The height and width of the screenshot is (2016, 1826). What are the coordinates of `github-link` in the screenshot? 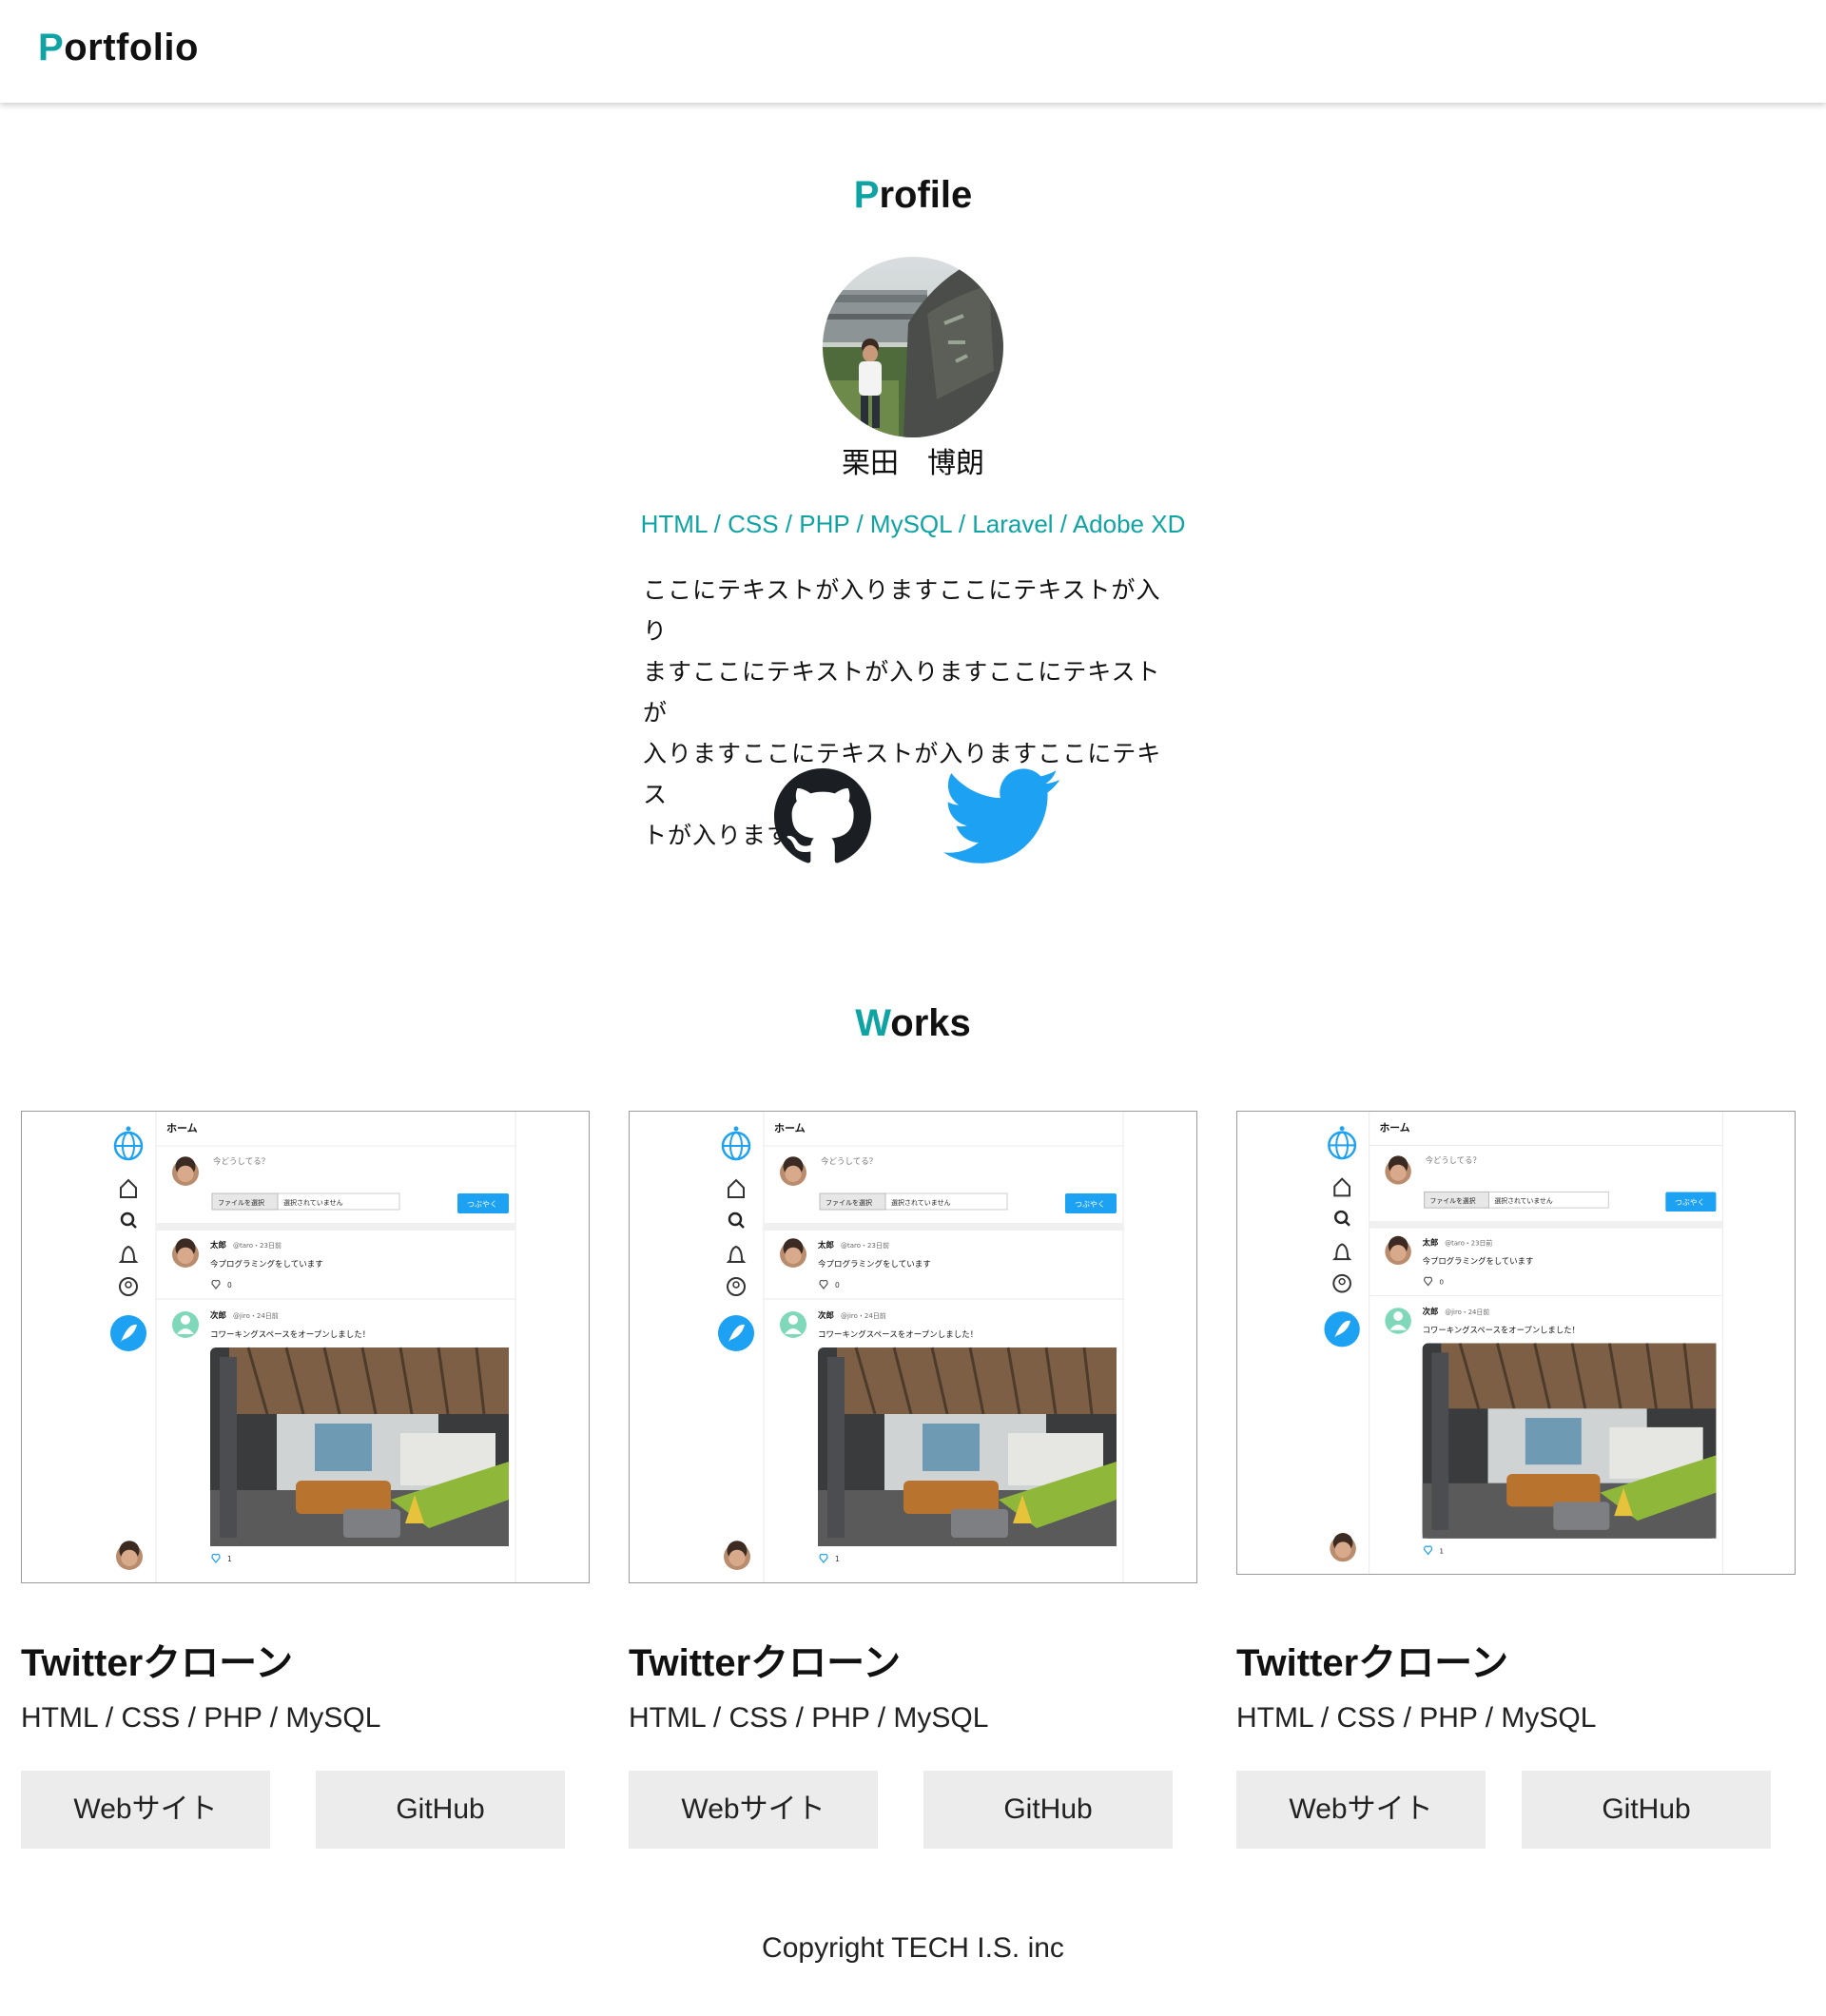 It's located at (823, 817).